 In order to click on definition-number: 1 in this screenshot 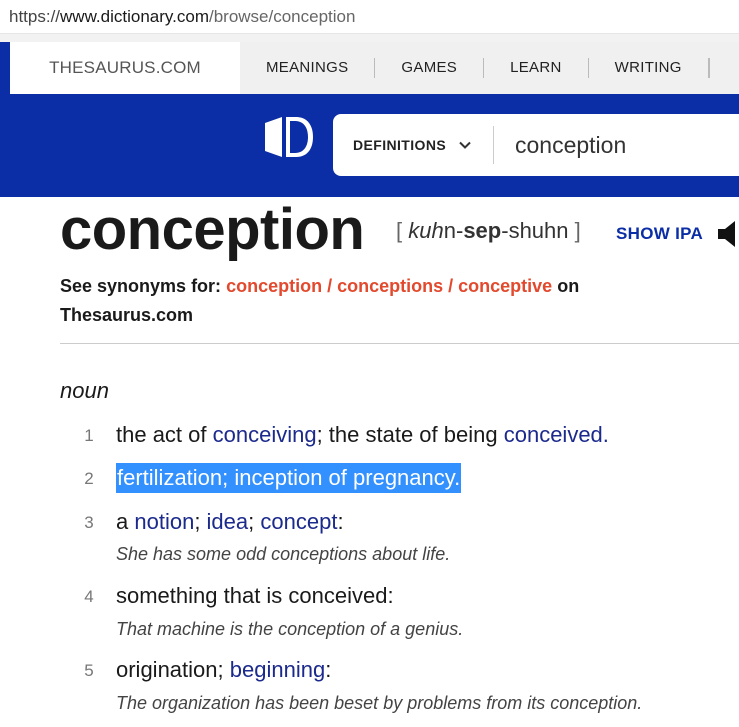, I will do `click(89, 435)`.